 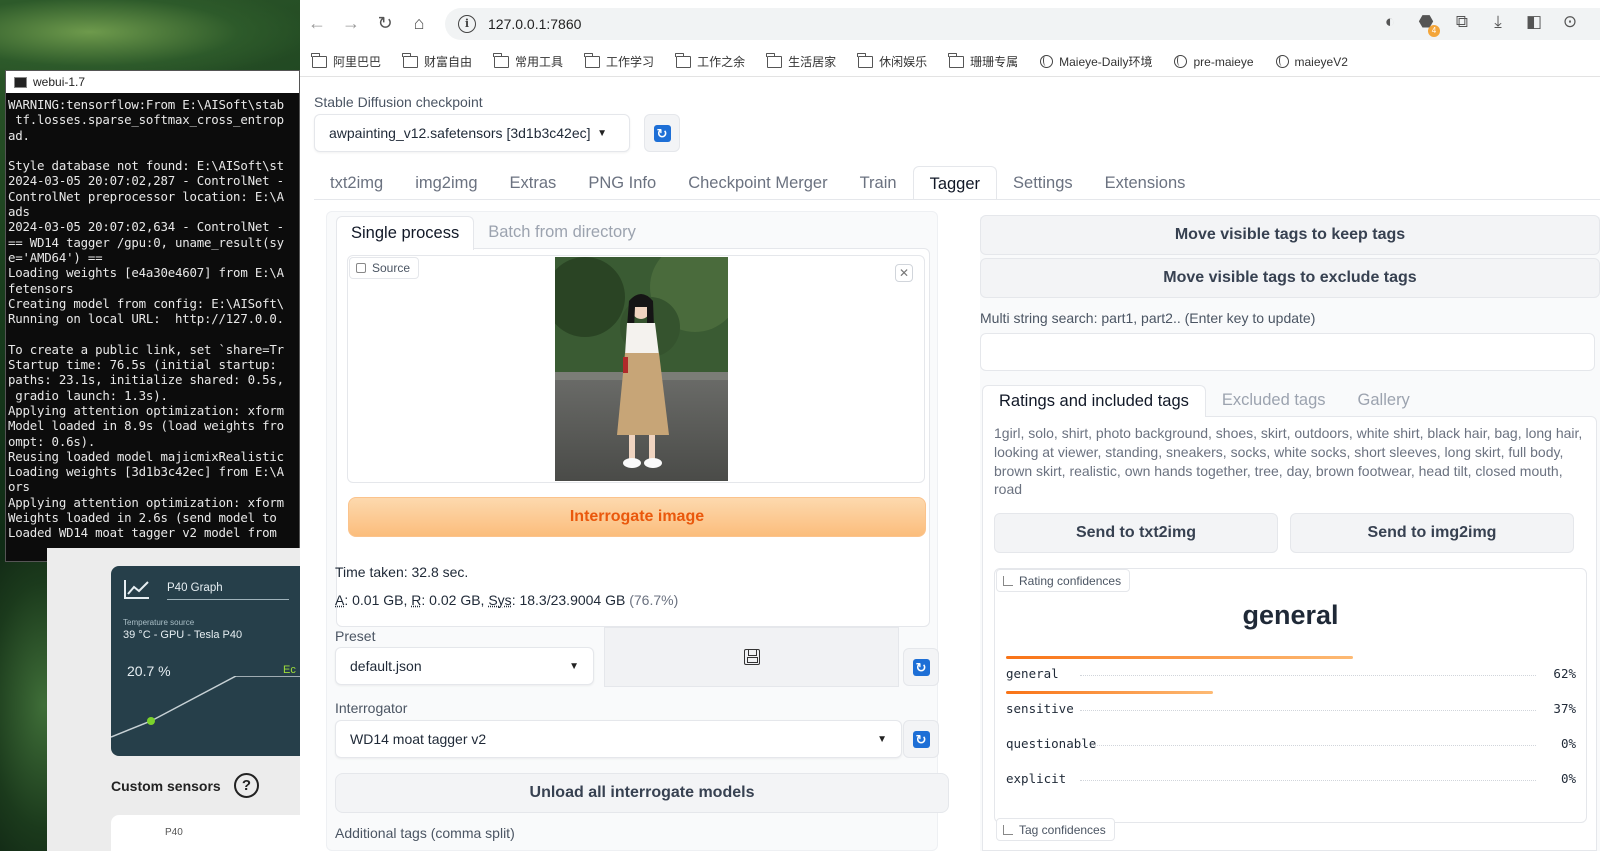 What do you see at coordinates (346, 61) in the screenshot?
I see `bookmark-item: 阿里巴巴` at bounding box center [346, 61].